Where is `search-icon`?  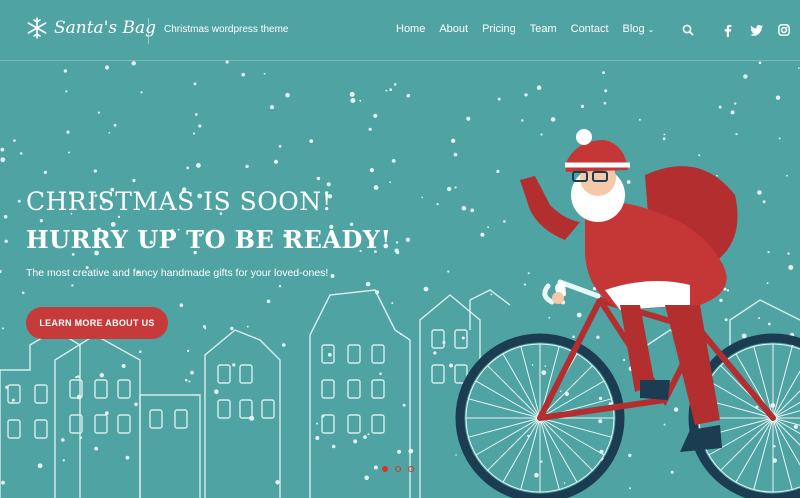
search-icon is located at coordinates (688, 30).